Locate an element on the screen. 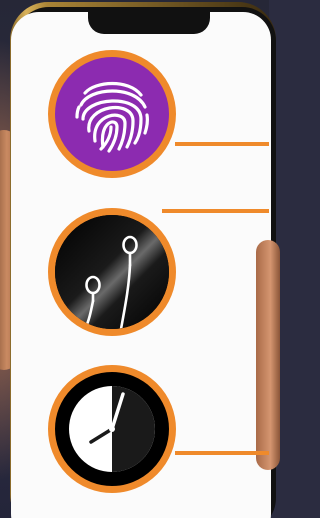 The height and width of the screenshot is (518, 320). phone-notch is located at coordinates (149, 23).